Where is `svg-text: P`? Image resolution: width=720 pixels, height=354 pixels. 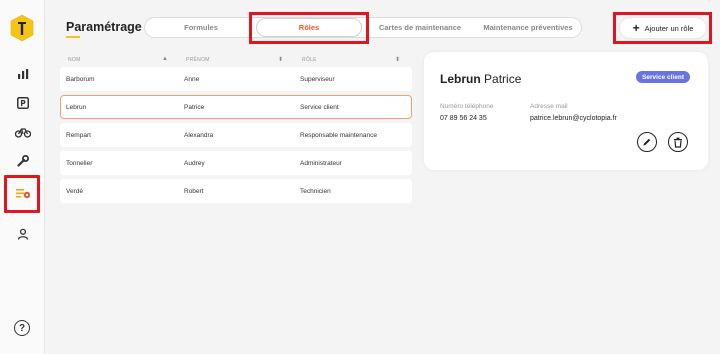 svg-text: P is located at coordinates (23, 103).